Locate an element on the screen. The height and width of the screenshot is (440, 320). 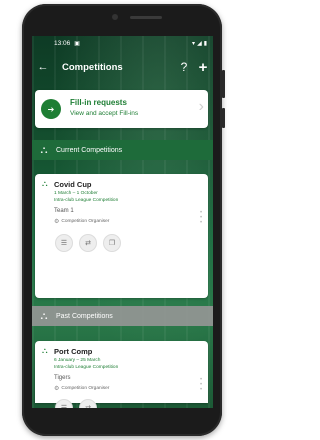
competition-actions: ☰ ⇄ ❐ is located at coordinates (88, 243).